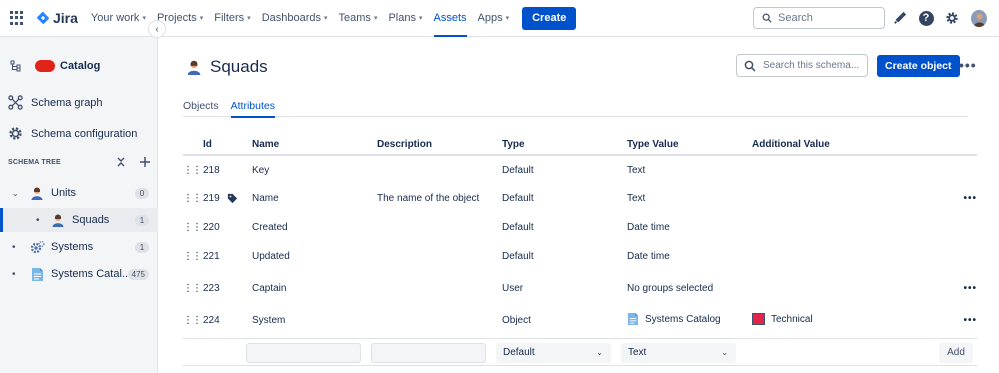 This screenshot has height=373, width=999. What do you see at coordinates (57, 18) in the screenshot?
I see `jira-logo: Jira` at bounding box center [57, 18].